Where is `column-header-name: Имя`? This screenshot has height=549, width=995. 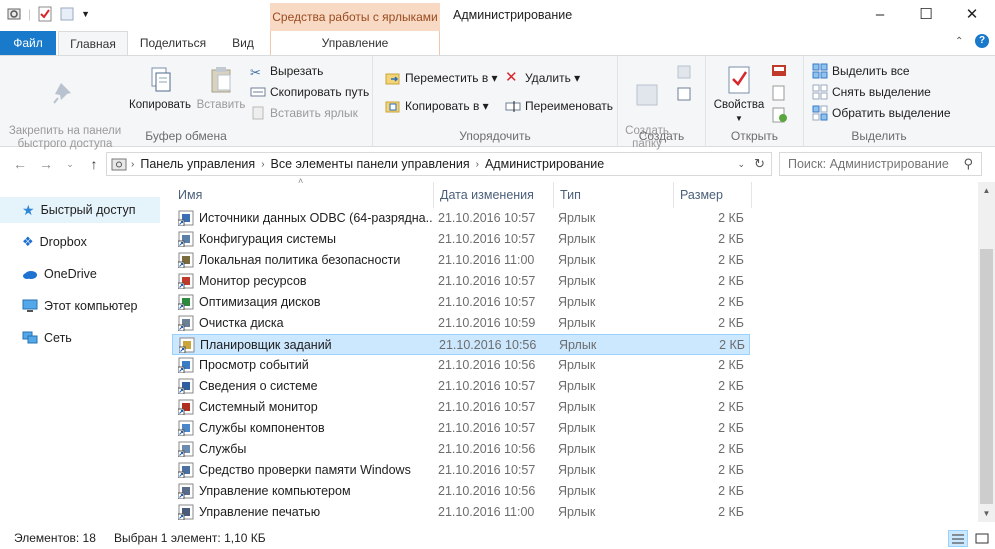
column-header-name: Имя is located at coordinates (303, 195).